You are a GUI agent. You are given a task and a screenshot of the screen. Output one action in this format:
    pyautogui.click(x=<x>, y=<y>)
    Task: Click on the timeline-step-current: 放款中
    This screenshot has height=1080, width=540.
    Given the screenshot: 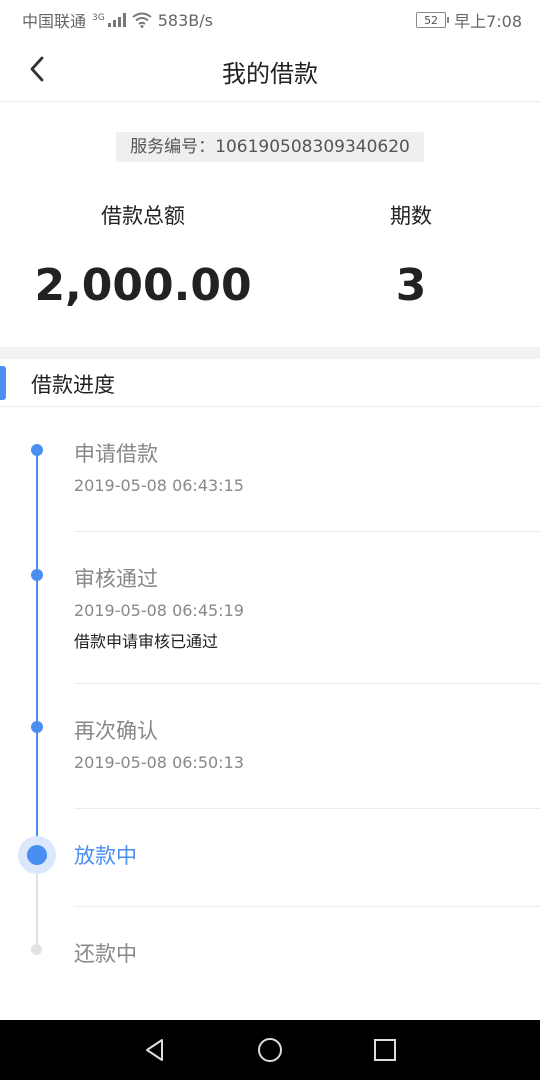 What is the action you would take?
    pyautogui.click(x=307, y=855)
    